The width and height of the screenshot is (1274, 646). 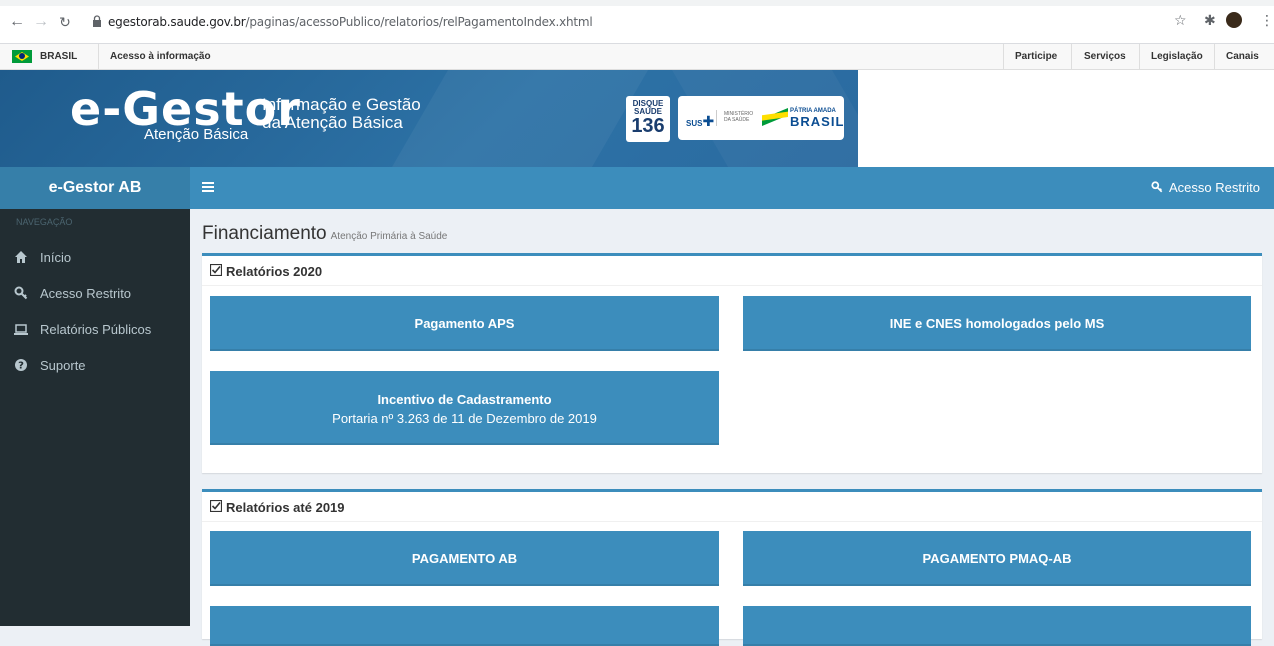 What do you see at coordinates (65, 22) in the screenshot?
I see `reload-icon: ↻` at bounding box center [65, 22].